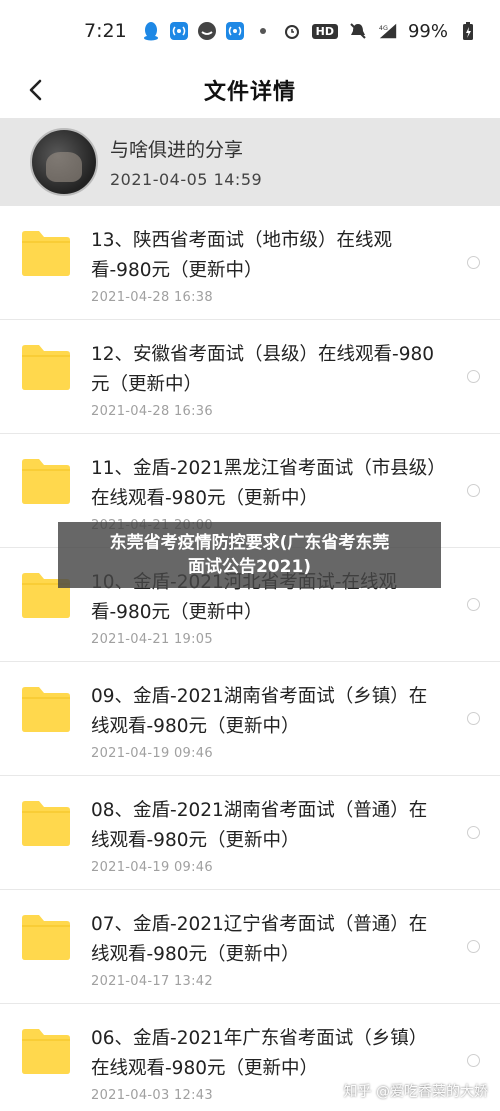 The width and height of the screenshot is (500, 1111). I want to click on notification-icons, so click(207, 31).